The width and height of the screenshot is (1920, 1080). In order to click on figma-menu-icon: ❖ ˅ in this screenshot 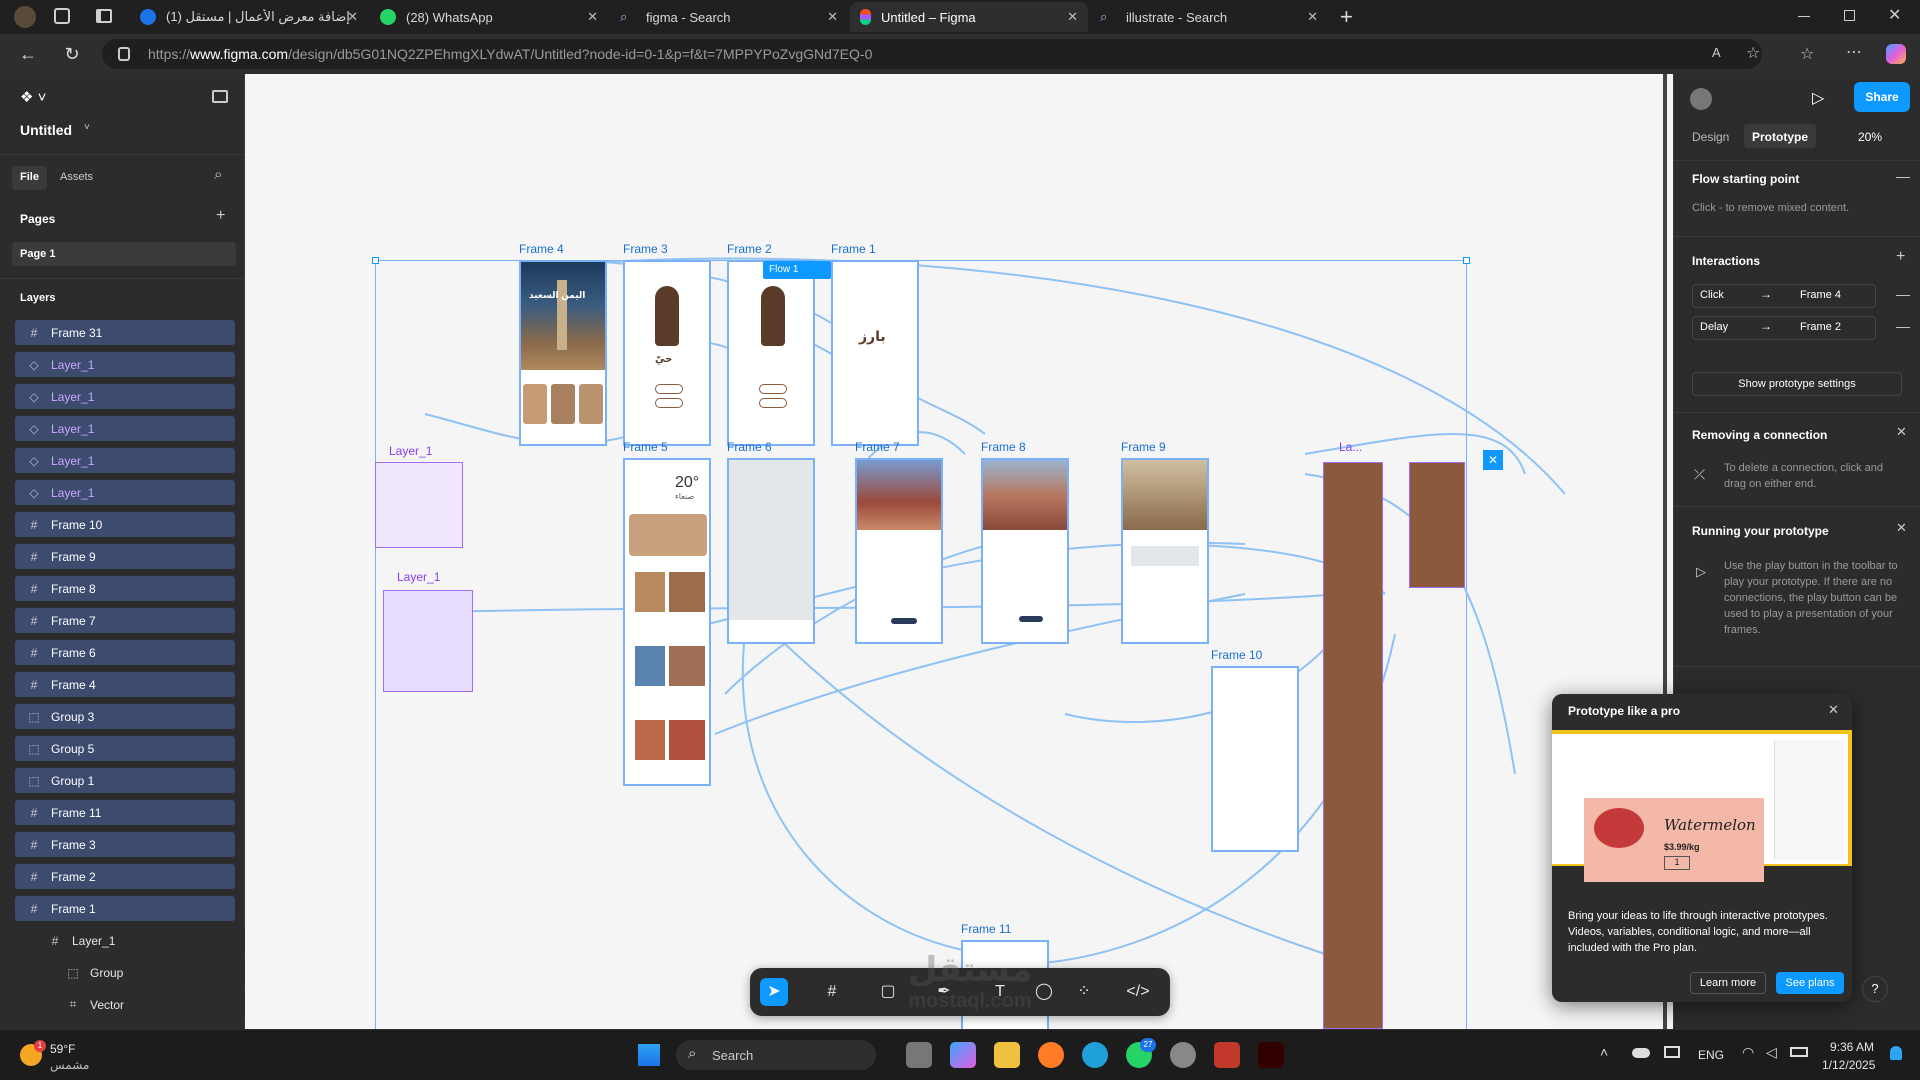, I will do `click(33, 97)`.